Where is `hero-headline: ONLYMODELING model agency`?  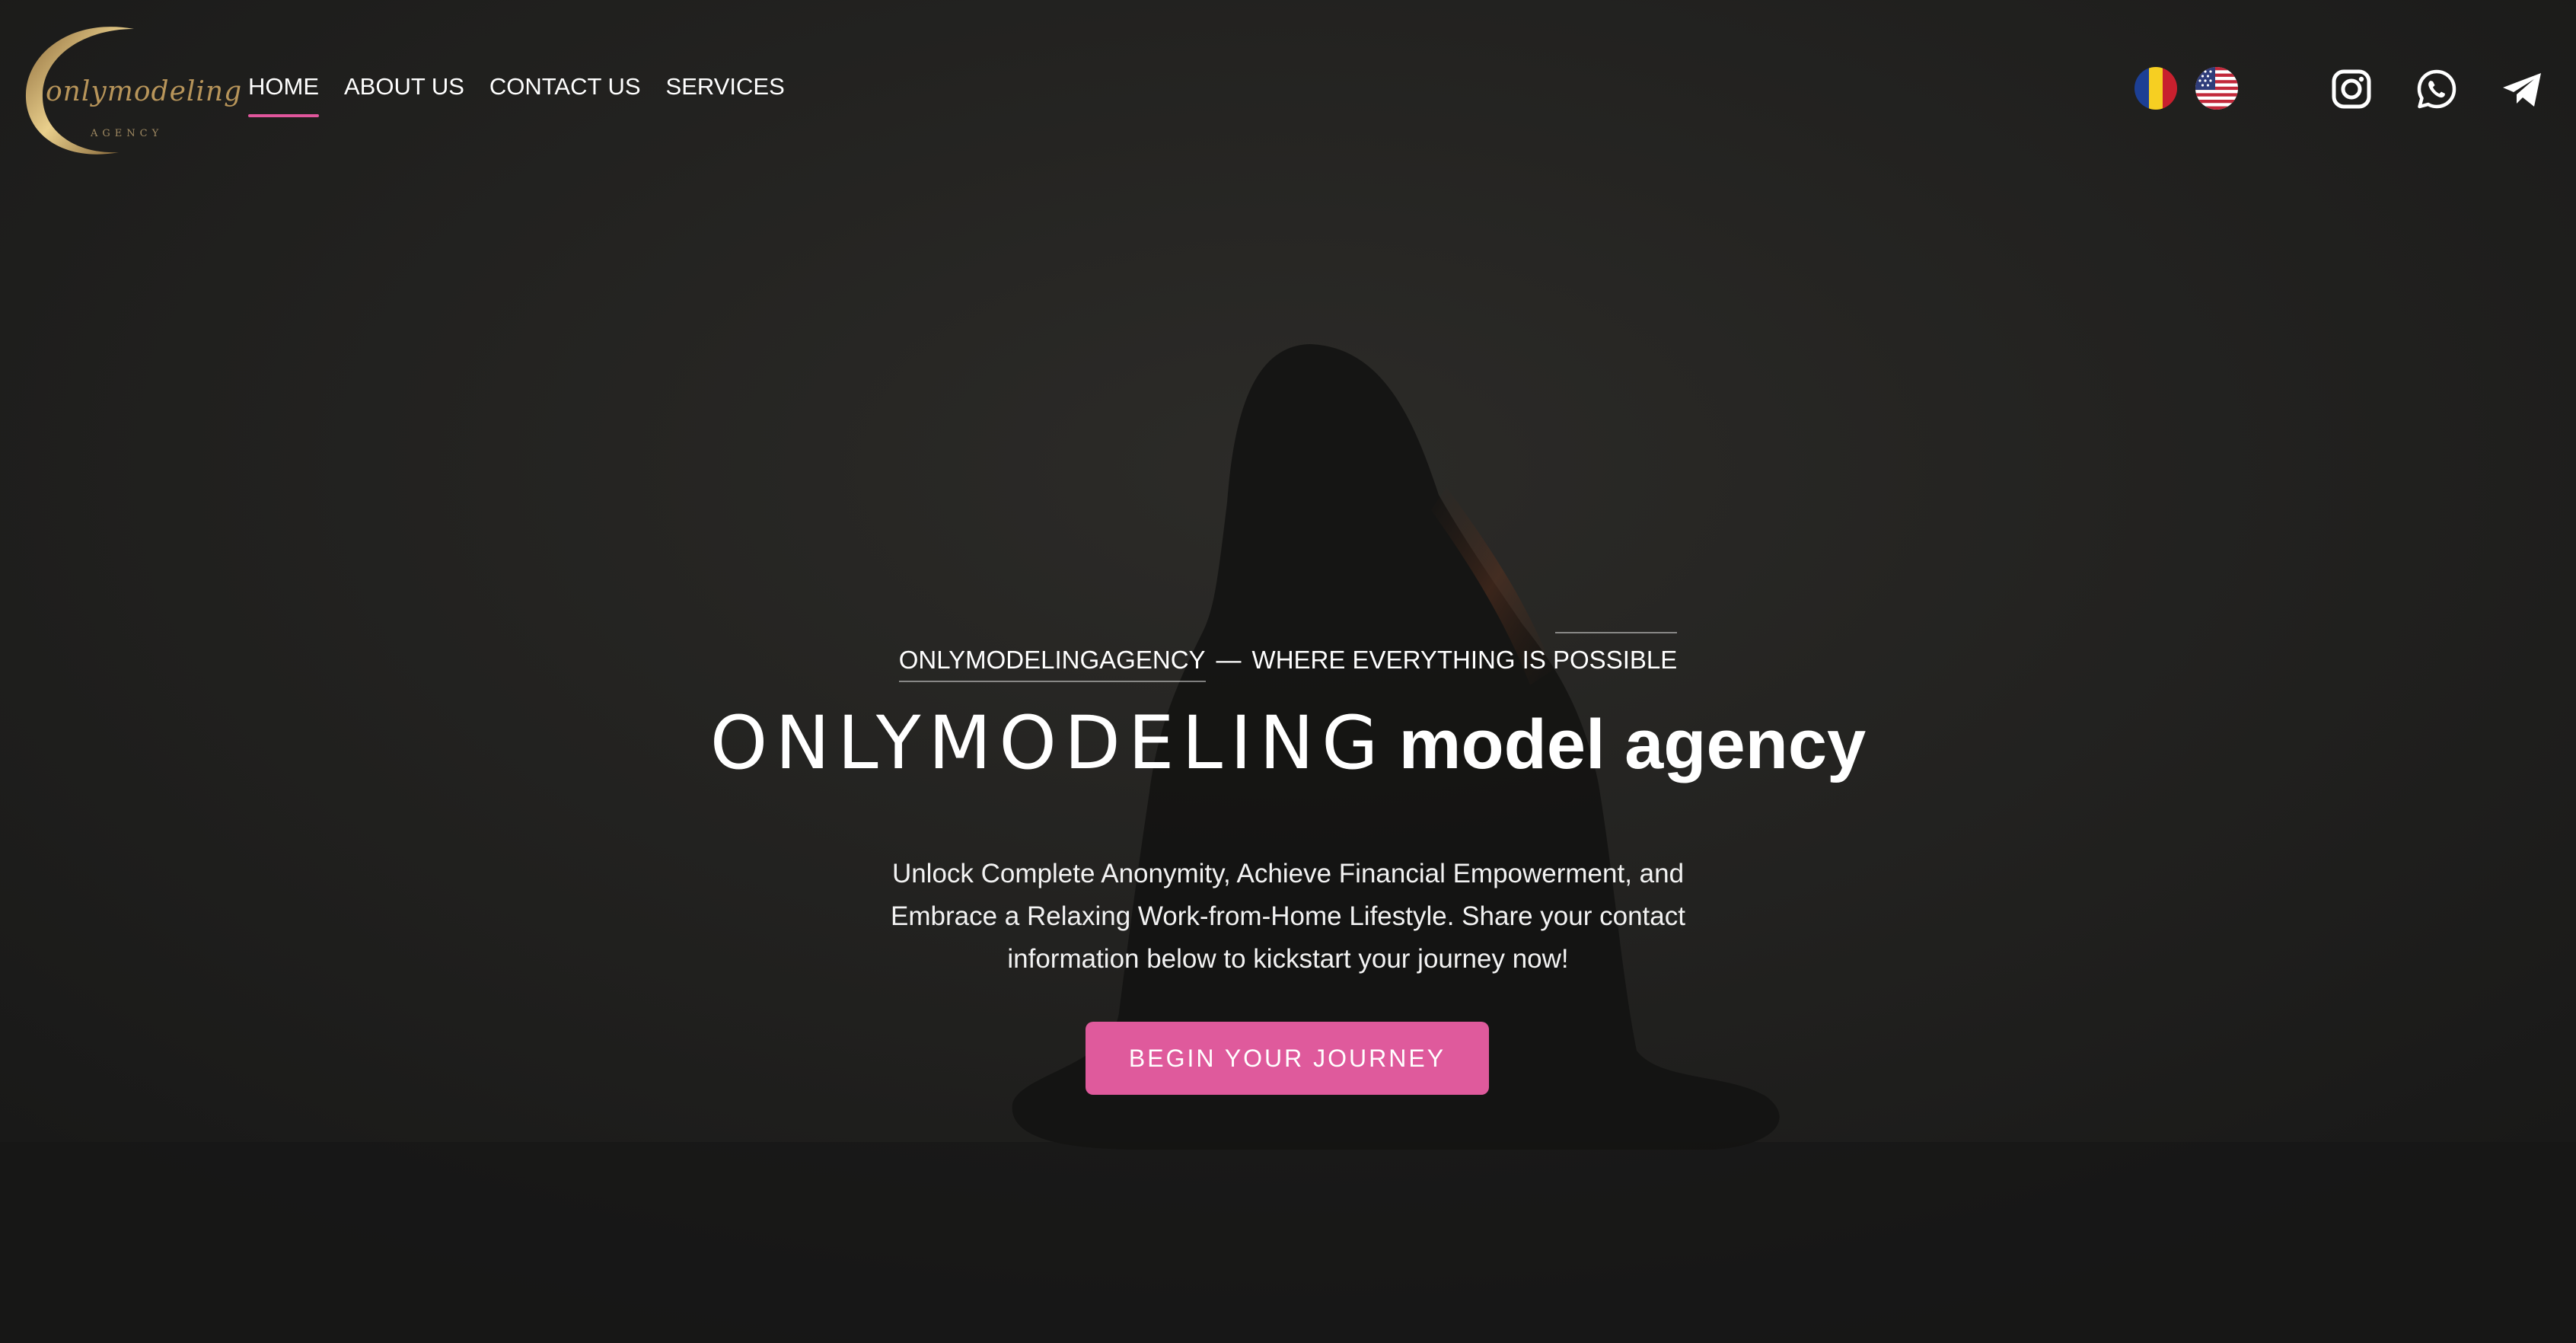 hero-headline: ONLYMODELING model agency is located at coordinates (1288, 743).